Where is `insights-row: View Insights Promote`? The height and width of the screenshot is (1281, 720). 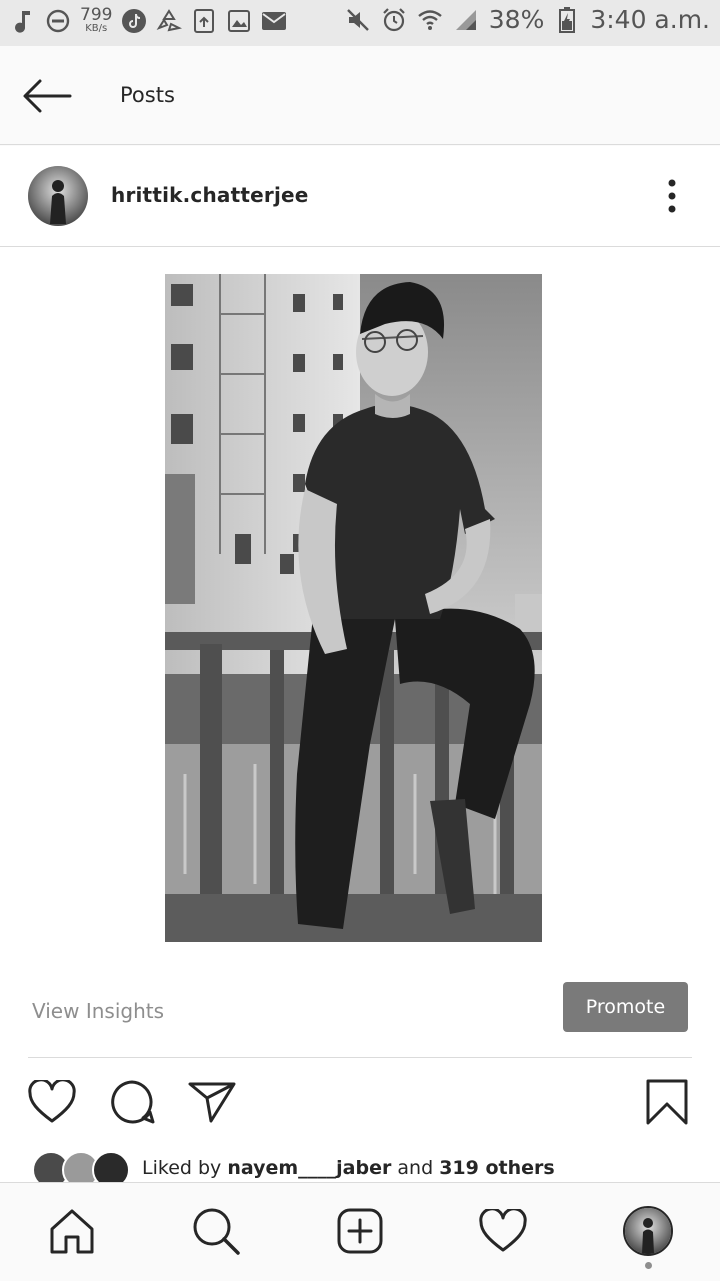
insights-row: View Insights Promote is located at coordinates (360, 1017).